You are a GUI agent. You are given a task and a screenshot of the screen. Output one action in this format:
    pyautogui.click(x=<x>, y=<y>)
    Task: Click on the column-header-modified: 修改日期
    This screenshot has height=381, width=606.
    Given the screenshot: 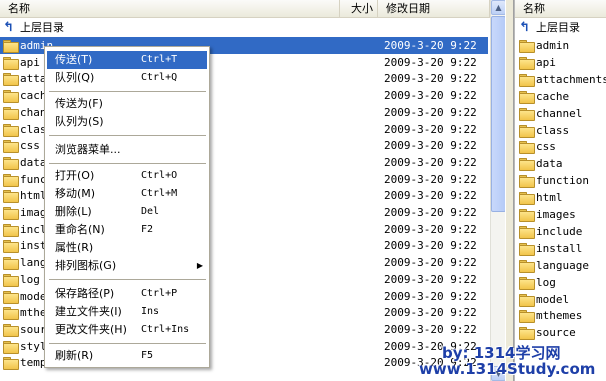 What is the action you would take?
    pyautogui.click(x=434, y=9)
    